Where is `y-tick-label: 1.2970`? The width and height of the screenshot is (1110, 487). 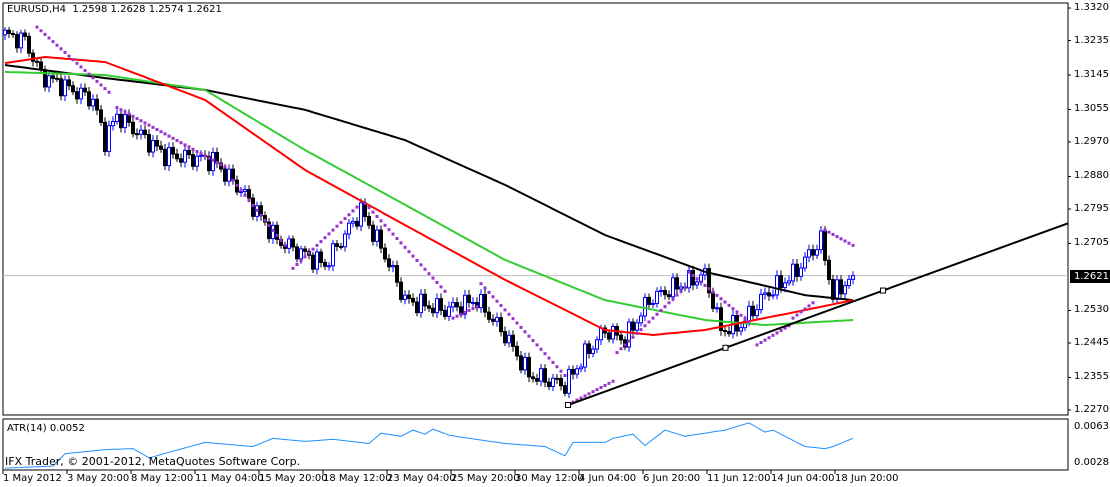 y-tick-label: 1.2970 is located at coordinates (1091, 141).